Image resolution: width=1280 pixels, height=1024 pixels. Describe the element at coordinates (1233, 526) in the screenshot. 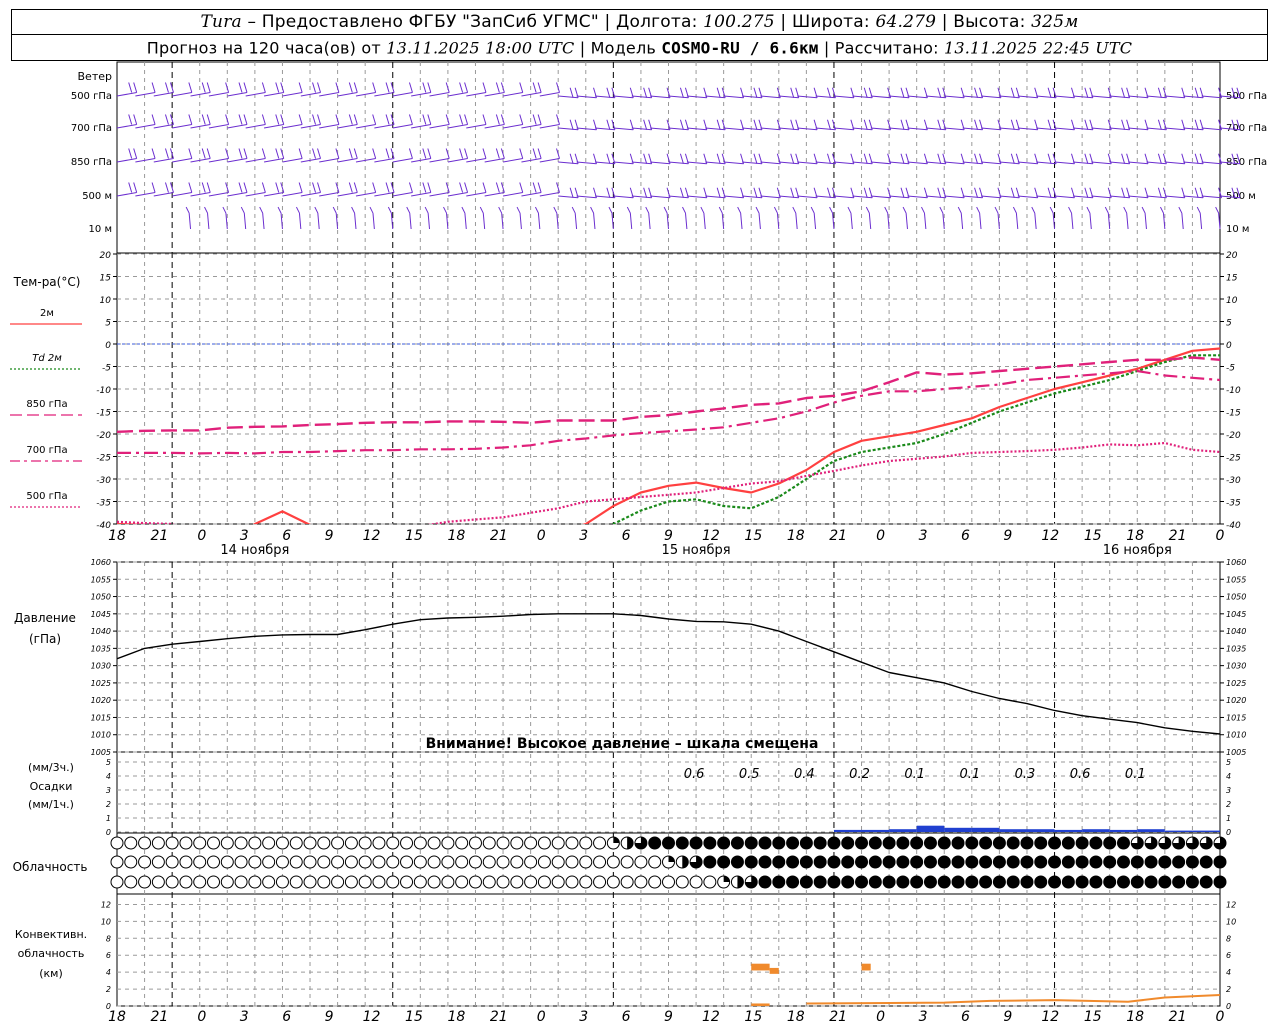

I see `temp-tick-label-right: -40` at that location.